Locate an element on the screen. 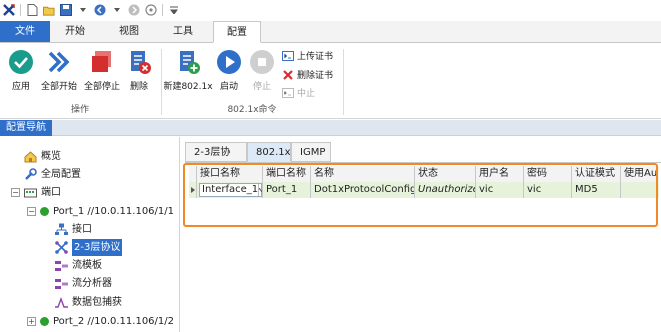 The height and width of the screenshot is (332, 661). stop-all-icon is located at coordinates (101, 61).